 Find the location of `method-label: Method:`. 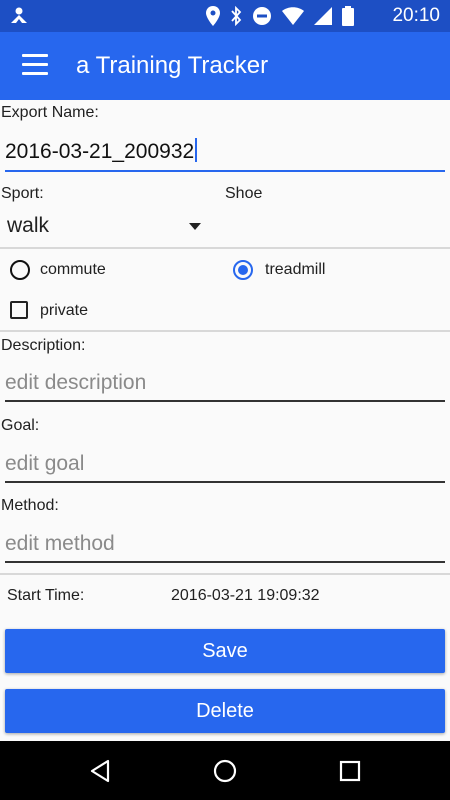

method-label: Method: is located at coordinates (30, 505).